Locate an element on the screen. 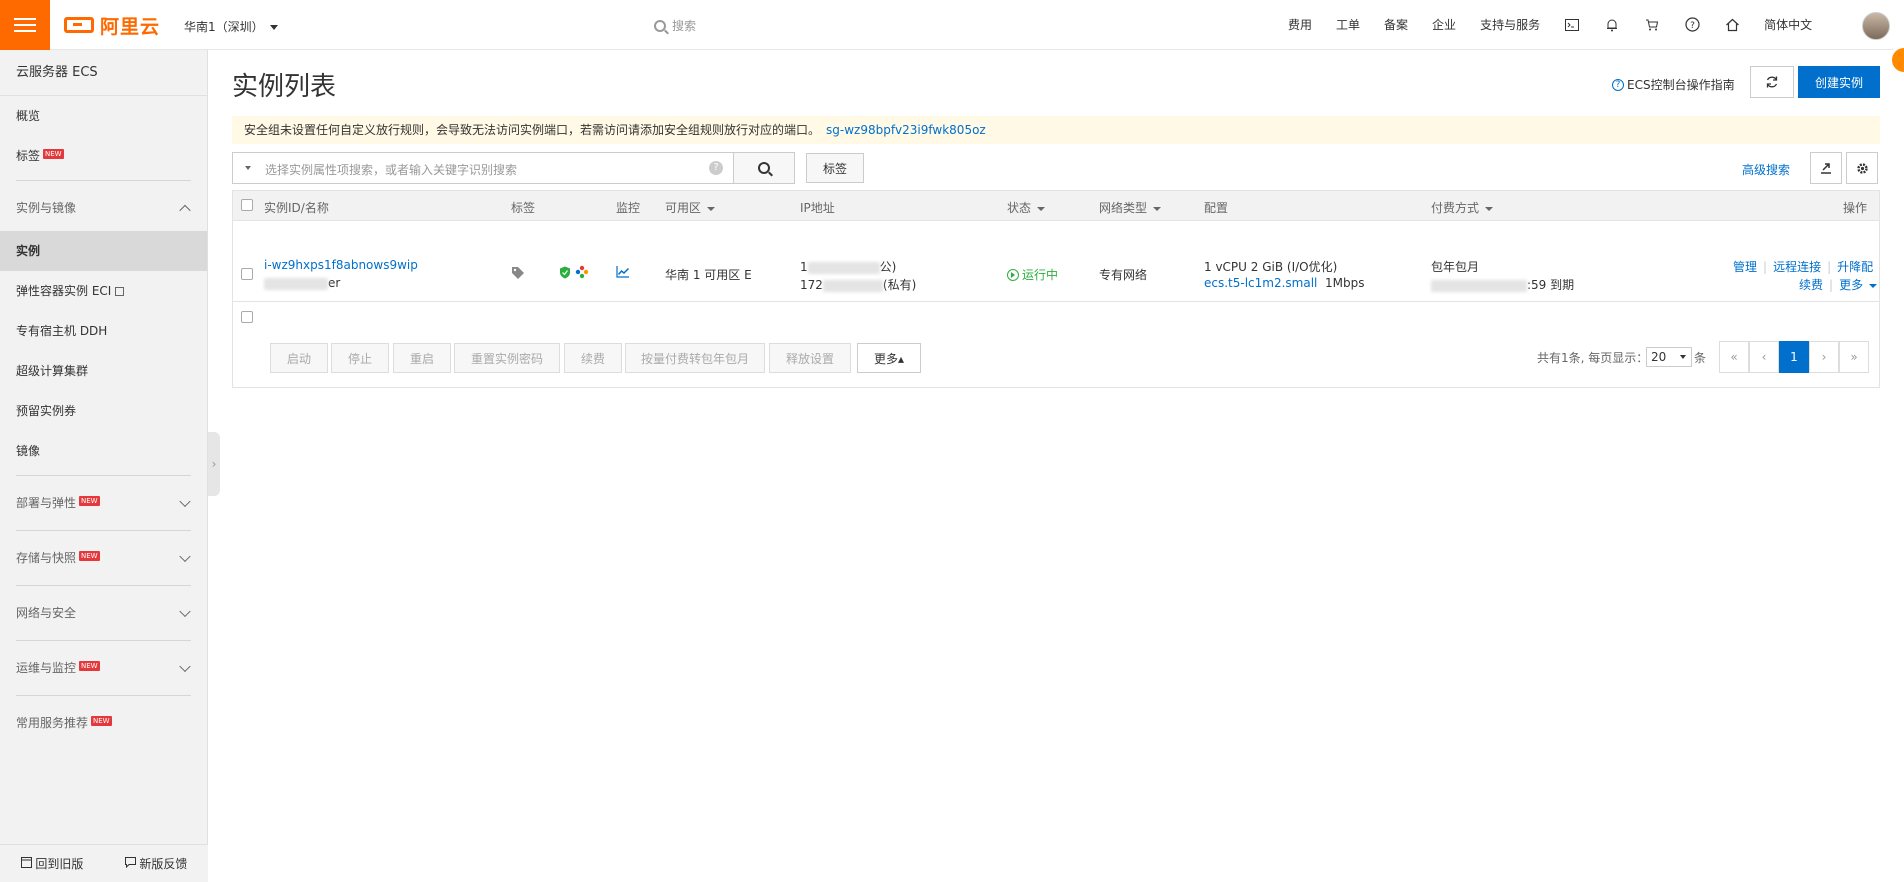 The width and height of the screenshot is (1904, 882). column-monitor: 监控 is located at coordinates (628, 208).